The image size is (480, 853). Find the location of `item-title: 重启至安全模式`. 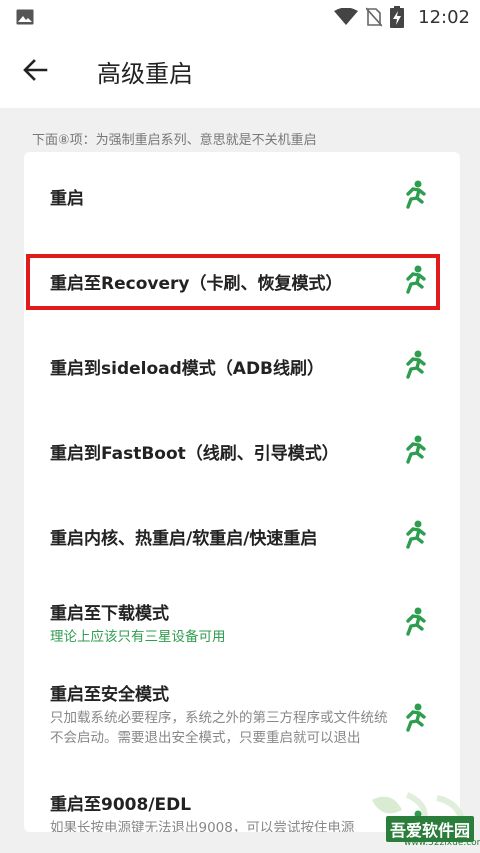

item-title: 重启至安全模式 is located at coordinates (109, 695).